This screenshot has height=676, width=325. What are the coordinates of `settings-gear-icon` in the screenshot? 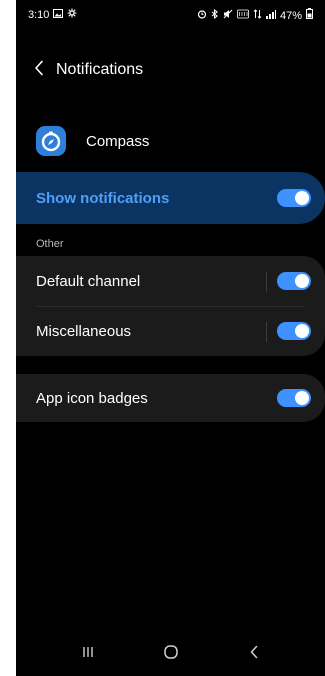 It's located at (72, 15).